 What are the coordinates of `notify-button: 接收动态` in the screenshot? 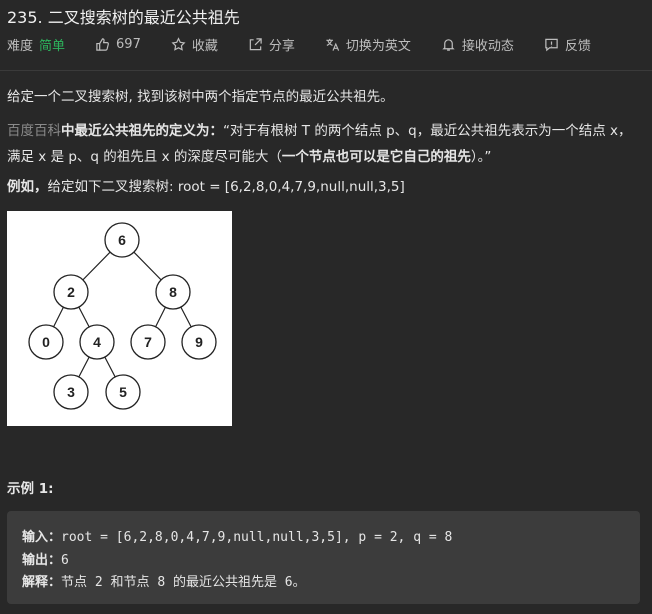 It's located at (477, 44).